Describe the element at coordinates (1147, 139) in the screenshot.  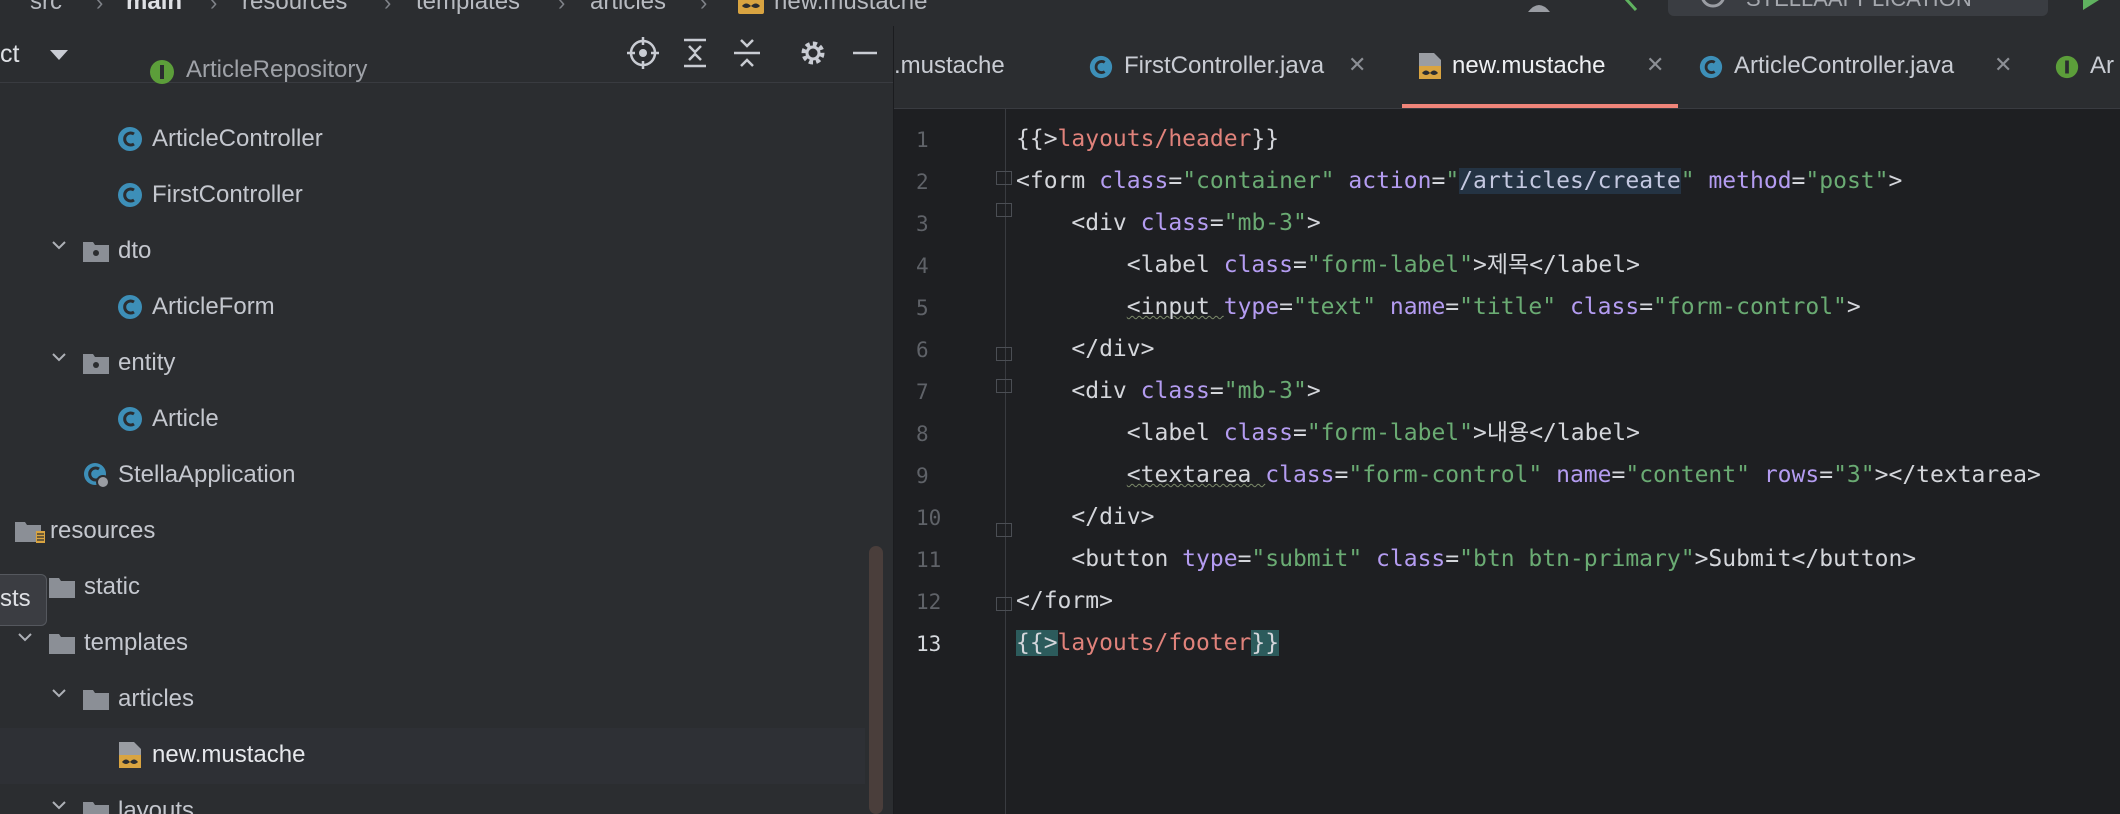
I see `code-line: {{>layouts/header}}` at that location.